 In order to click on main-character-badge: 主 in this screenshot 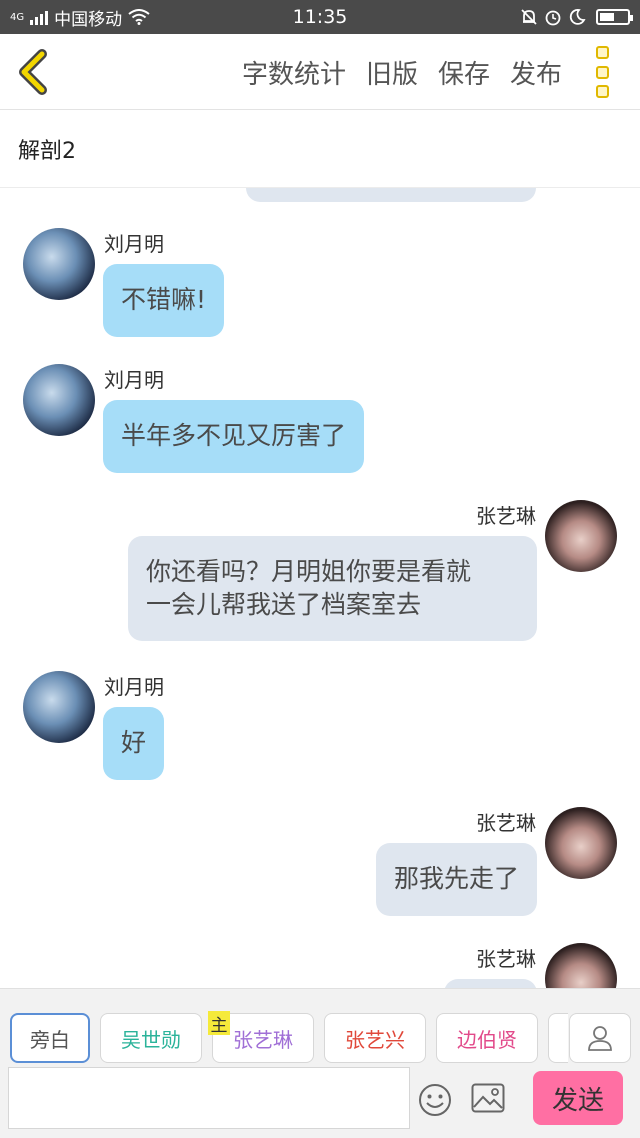, I will do `click(219, 1023)`.